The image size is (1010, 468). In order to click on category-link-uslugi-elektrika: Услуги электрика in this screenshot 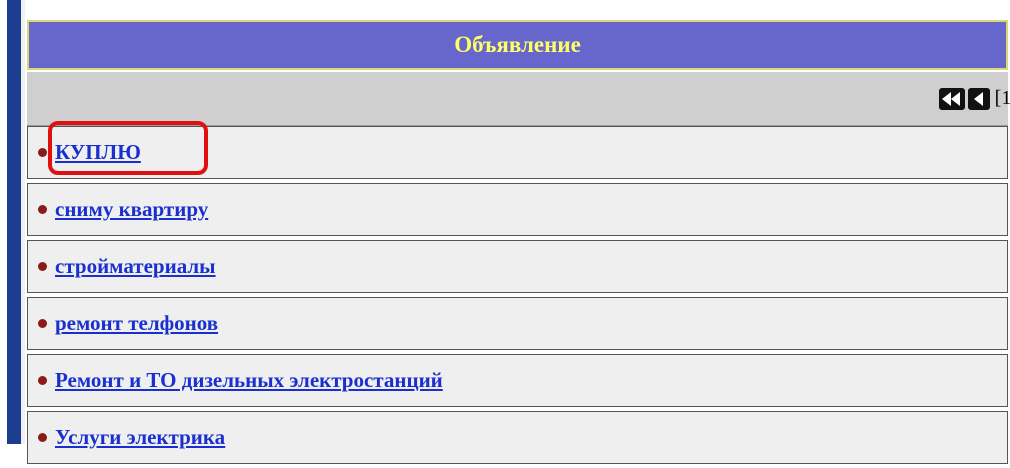, I will do `click(140, 437)`.